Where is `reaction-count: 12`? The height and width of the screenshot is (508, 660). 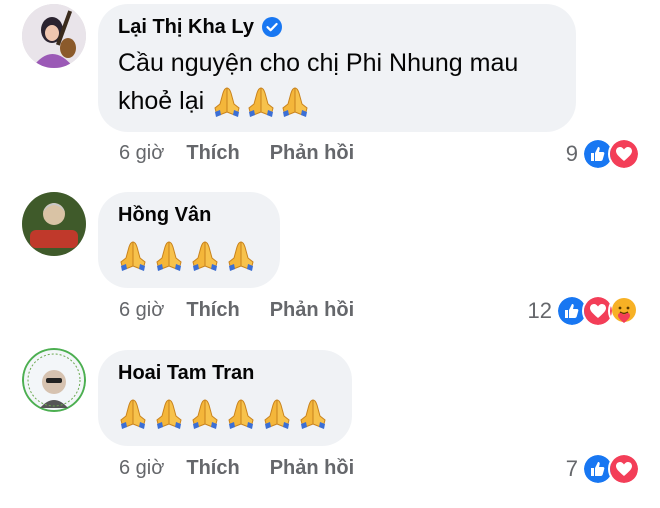 reaction-count: 12 is located at coordinates (539, 310).